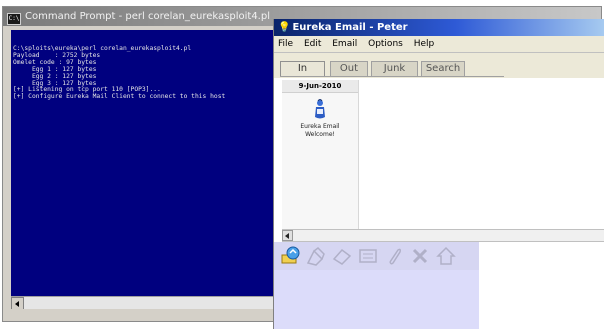 This screenshot has width=604, height=329. What do you see at coordinates (320, 134) in the screenshot?
I see `message-subject: Welcome!` at bounding box center [320, 134].